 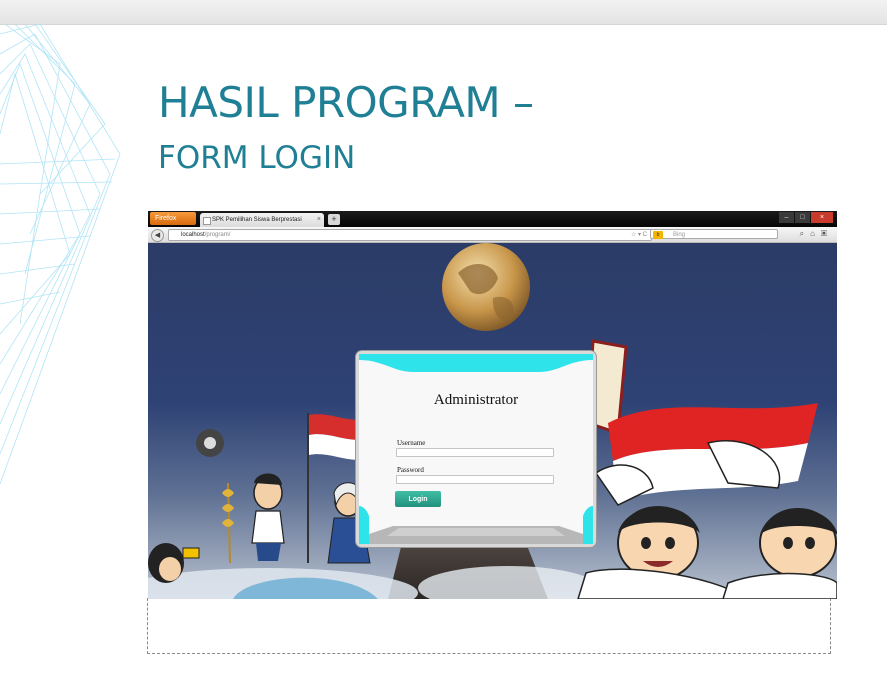 I want to click on search-bar: b Bing, so click(x=714, y=234).